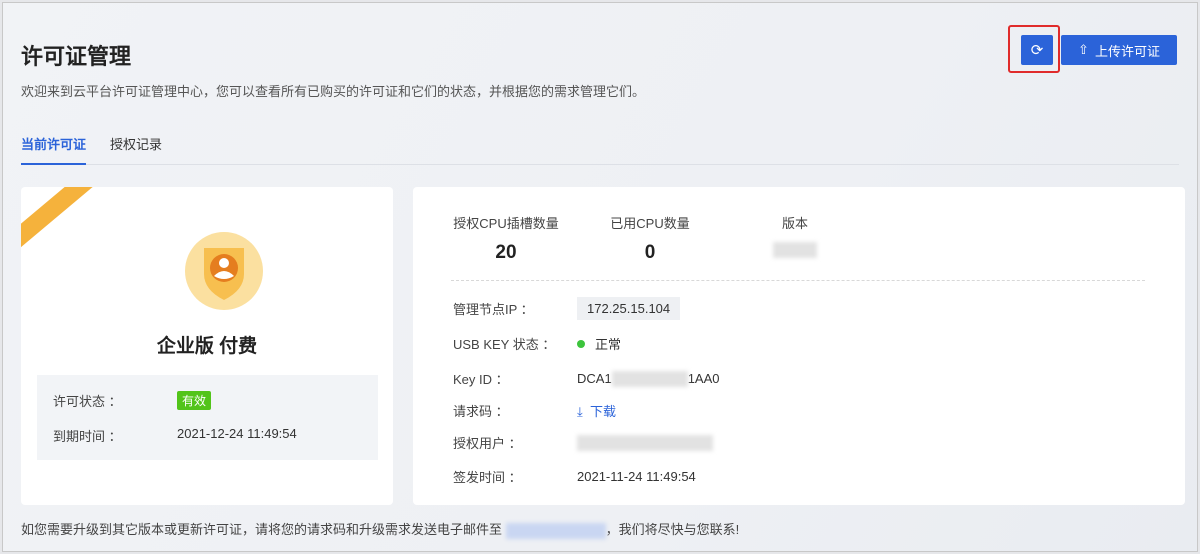 Image resolution: width=1200 pixels, height=554 pixels. Describe the element at coordinates (703, 378) in the screenshot. I see `keyid-suffix: 1AA0` at that location.